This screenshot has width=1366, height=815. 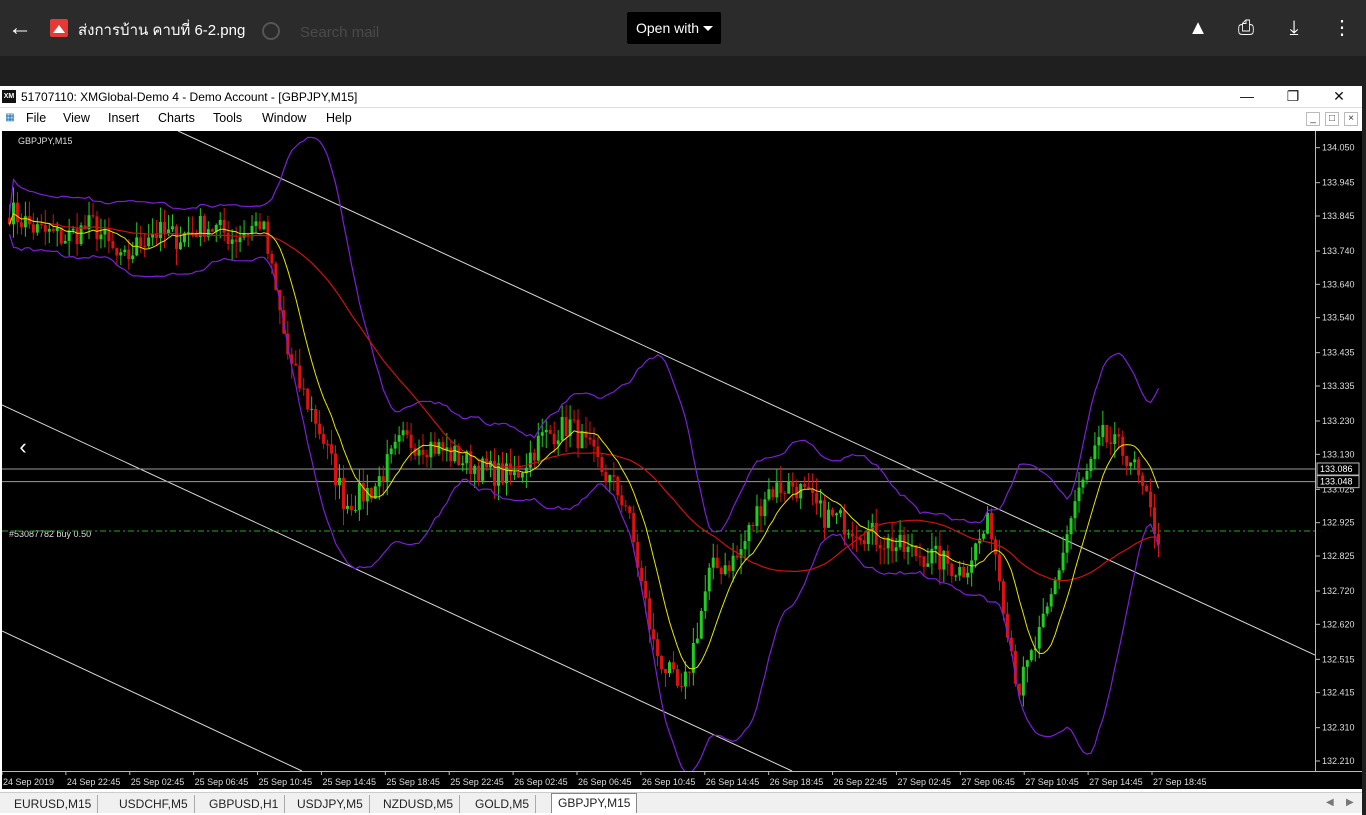 I want to click on tab-gold-m5: GOLD,M5, so click(x=503, y=804).